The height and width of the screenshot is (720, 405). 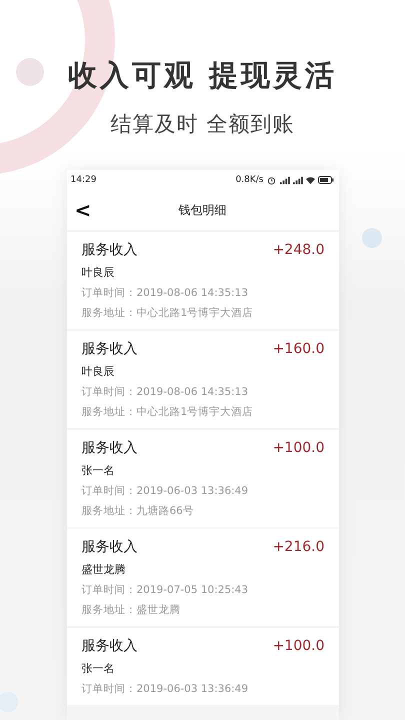 What do you see at coordinates (132, 610) in the screenshot?
I see `service-address: 服务地址：盛世龙腾` at bounding box center [132, 610].